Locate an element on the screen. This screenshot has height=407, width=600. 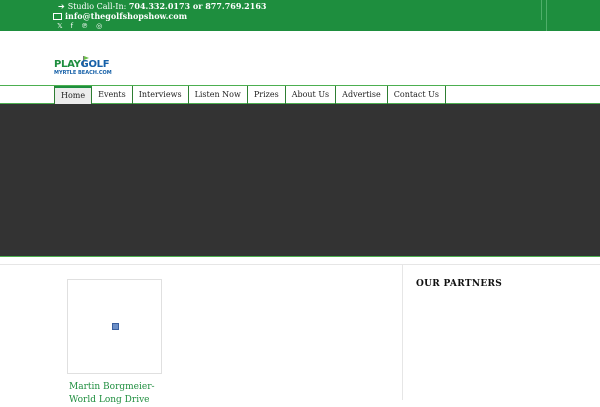
logo-wordmark: PLAYGOLF is located at coordinates (82, 64).